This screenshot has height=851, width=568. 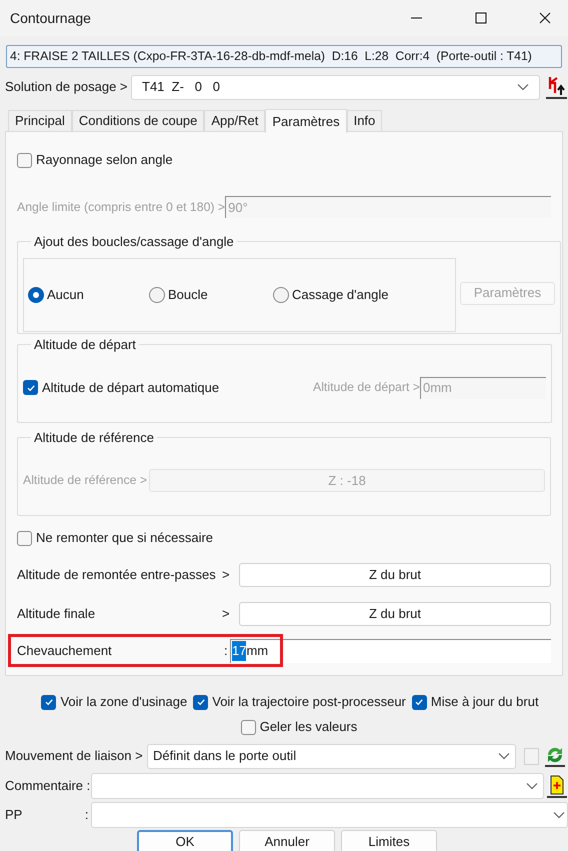 What do you see at coordinates (65, 651) in the screenshot?
I see `field-label: Chevauchement` at bounding box center [65, 651].